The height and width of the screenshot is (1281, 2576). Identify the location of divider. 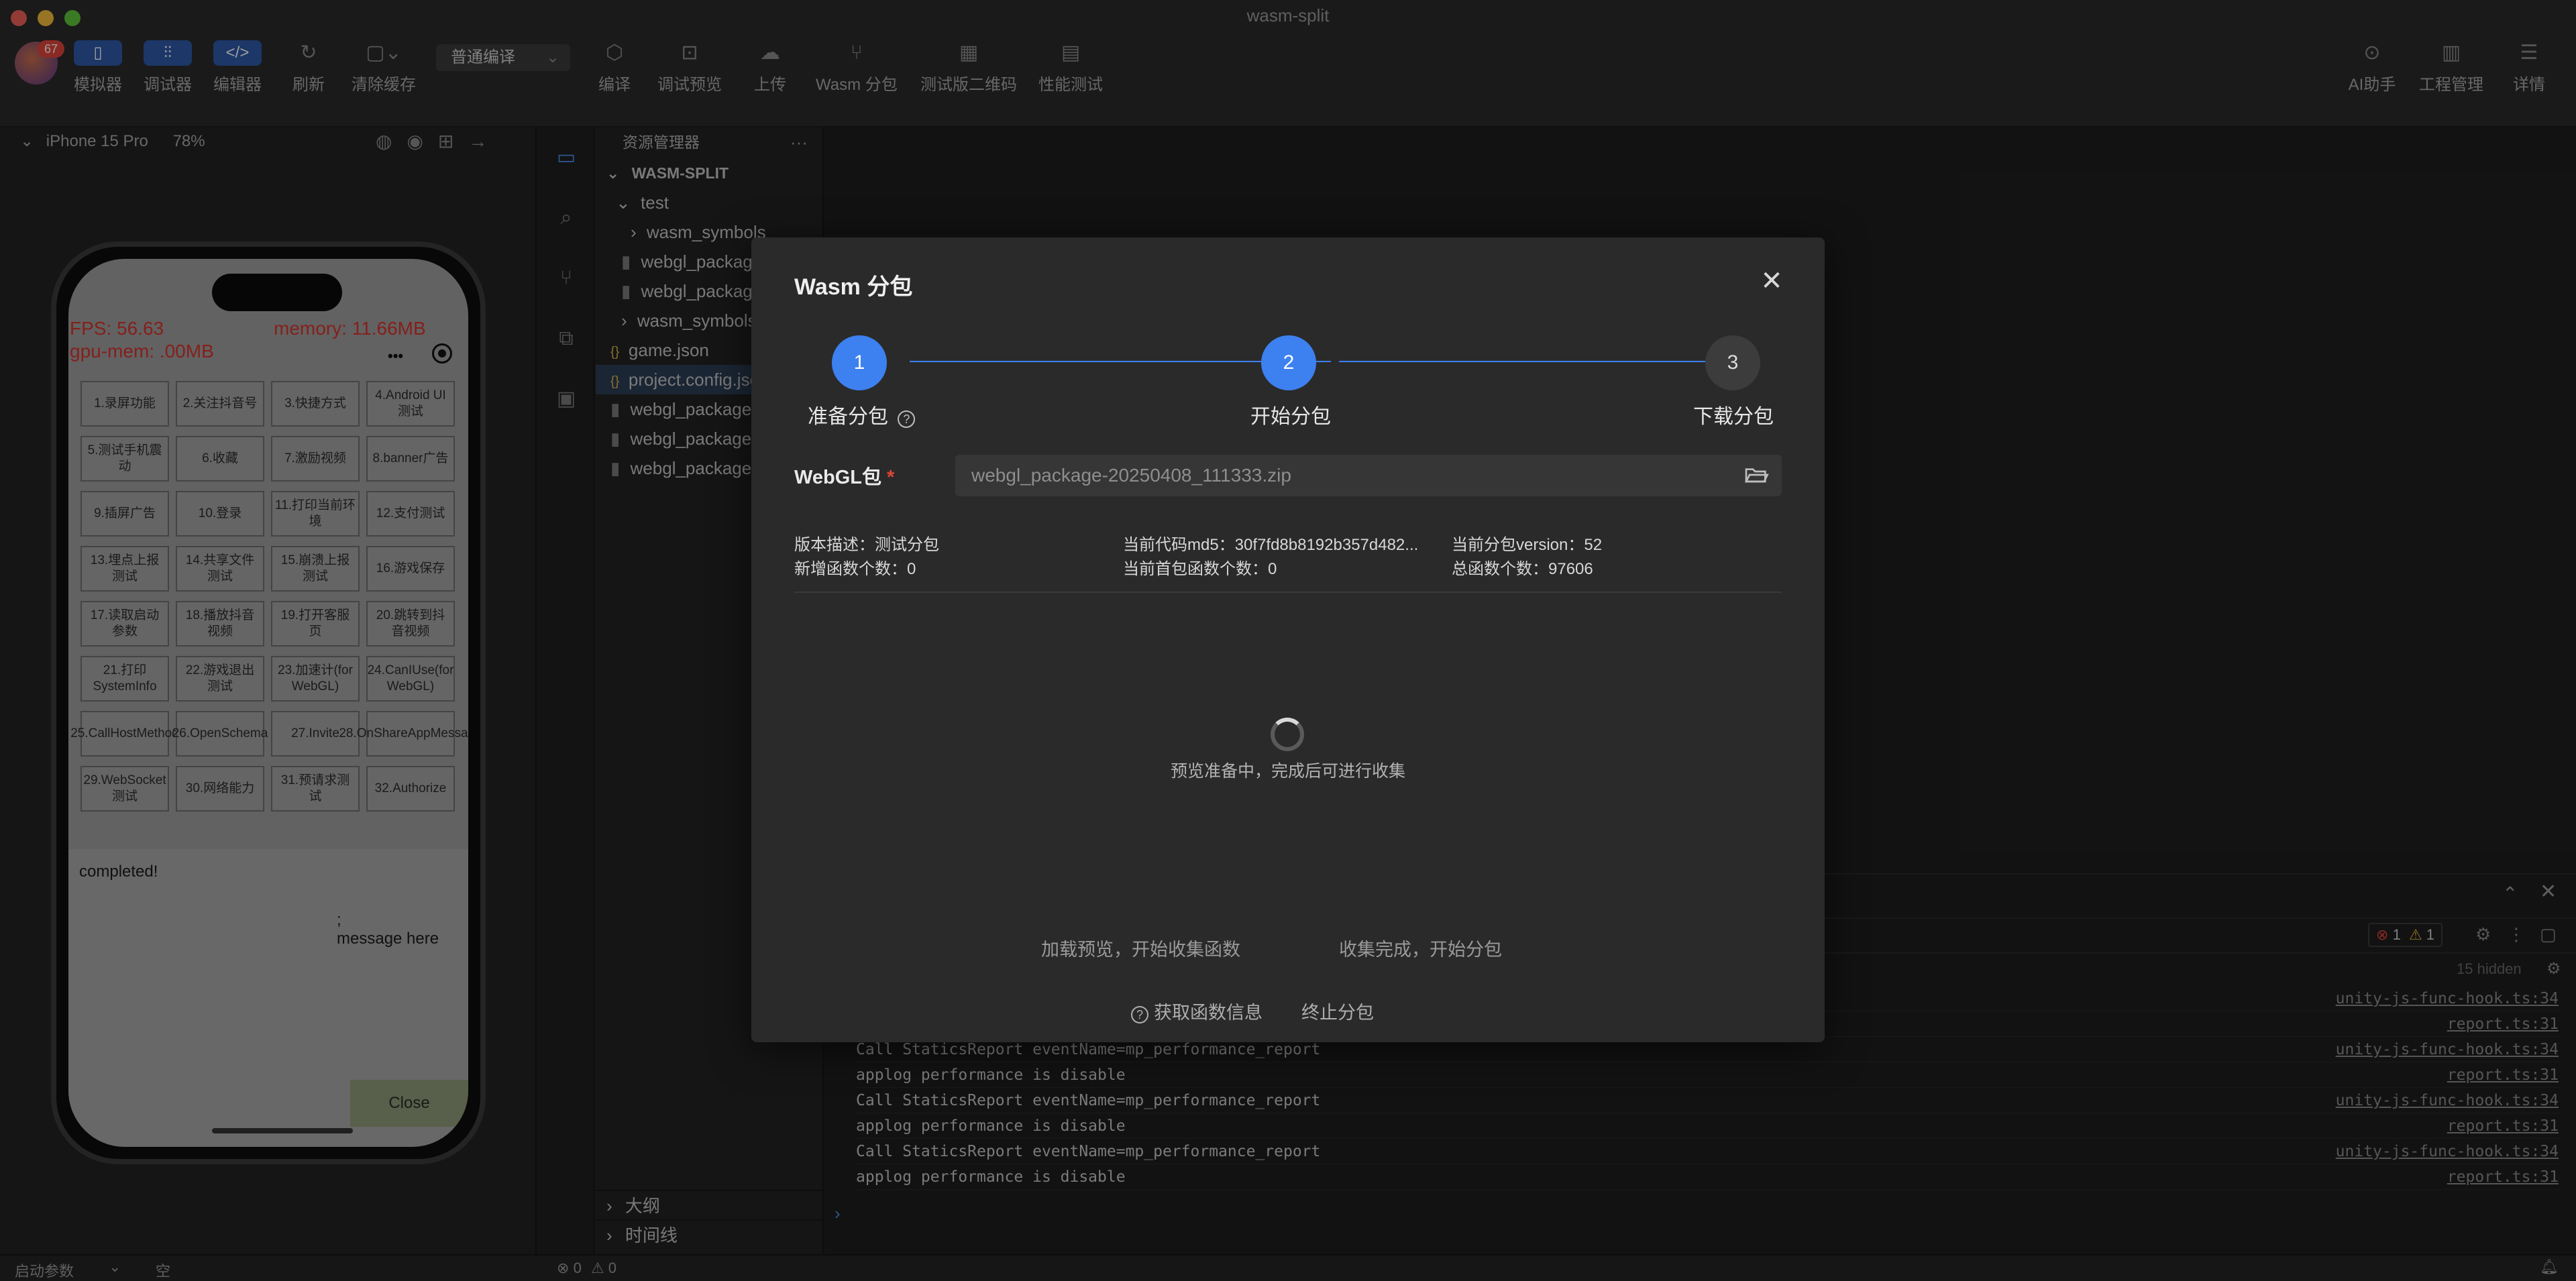
(1288, 592).